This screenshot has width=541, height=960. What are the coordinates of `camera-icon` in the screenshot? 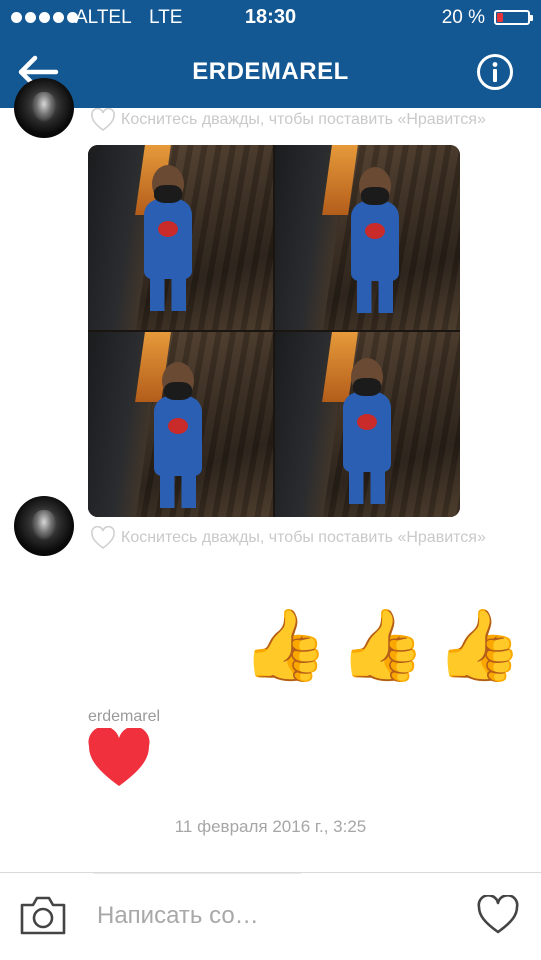 It's located at (43, 915).